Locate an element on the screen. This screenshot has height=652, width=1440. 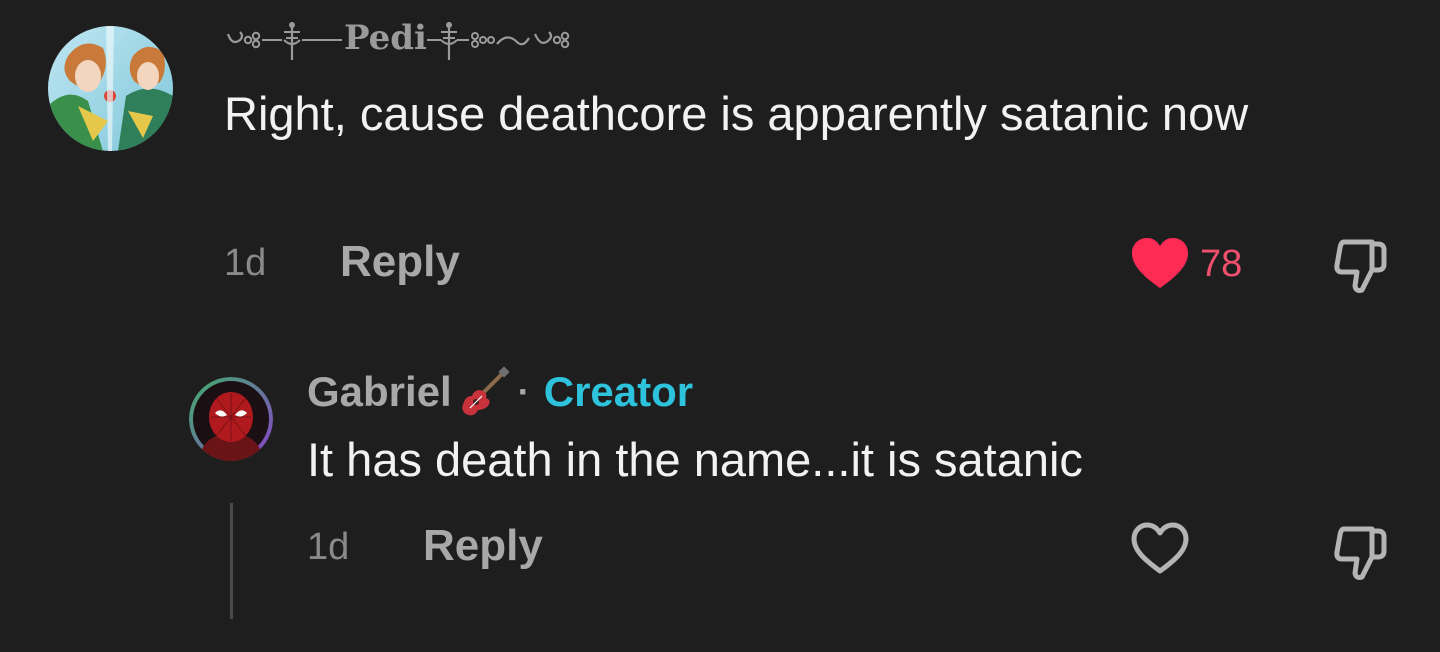
anime-character-avatar-icon is located at coordinates (110, 88).